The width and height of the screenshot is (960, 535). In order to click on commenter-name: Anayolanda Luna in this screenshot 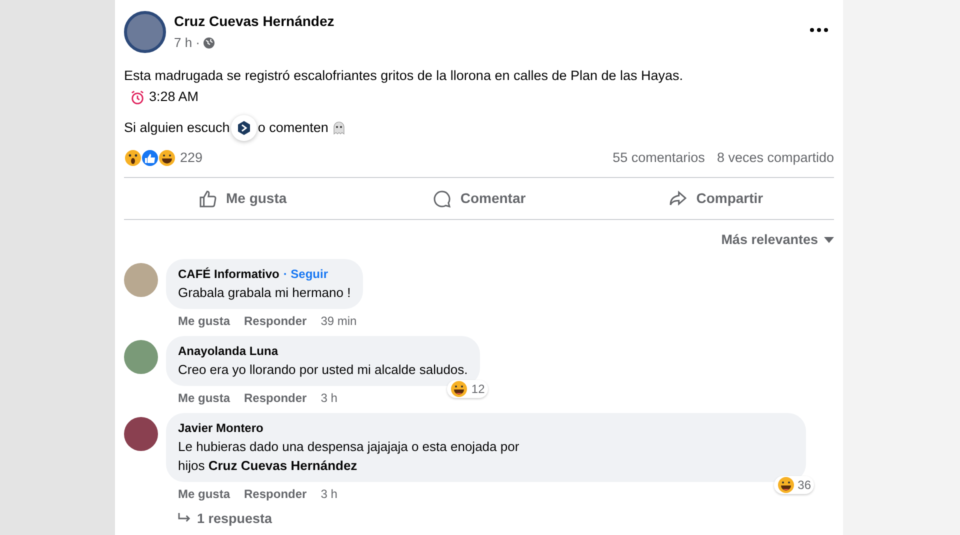, I will do `click(228, 351)`.